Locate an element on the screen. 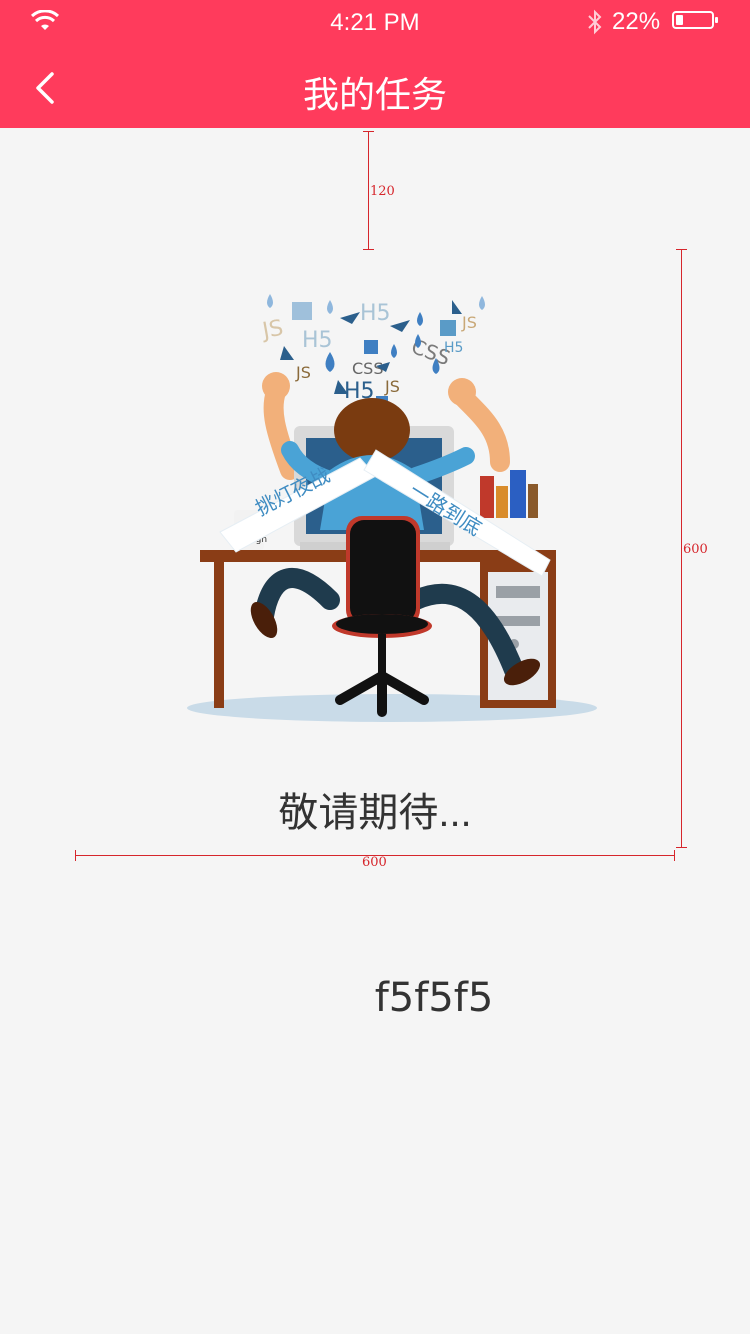 The width and height of the screenshot is (750, 1334). status-bar: 4:21 PM 22% is located at coordinates (375, 22).